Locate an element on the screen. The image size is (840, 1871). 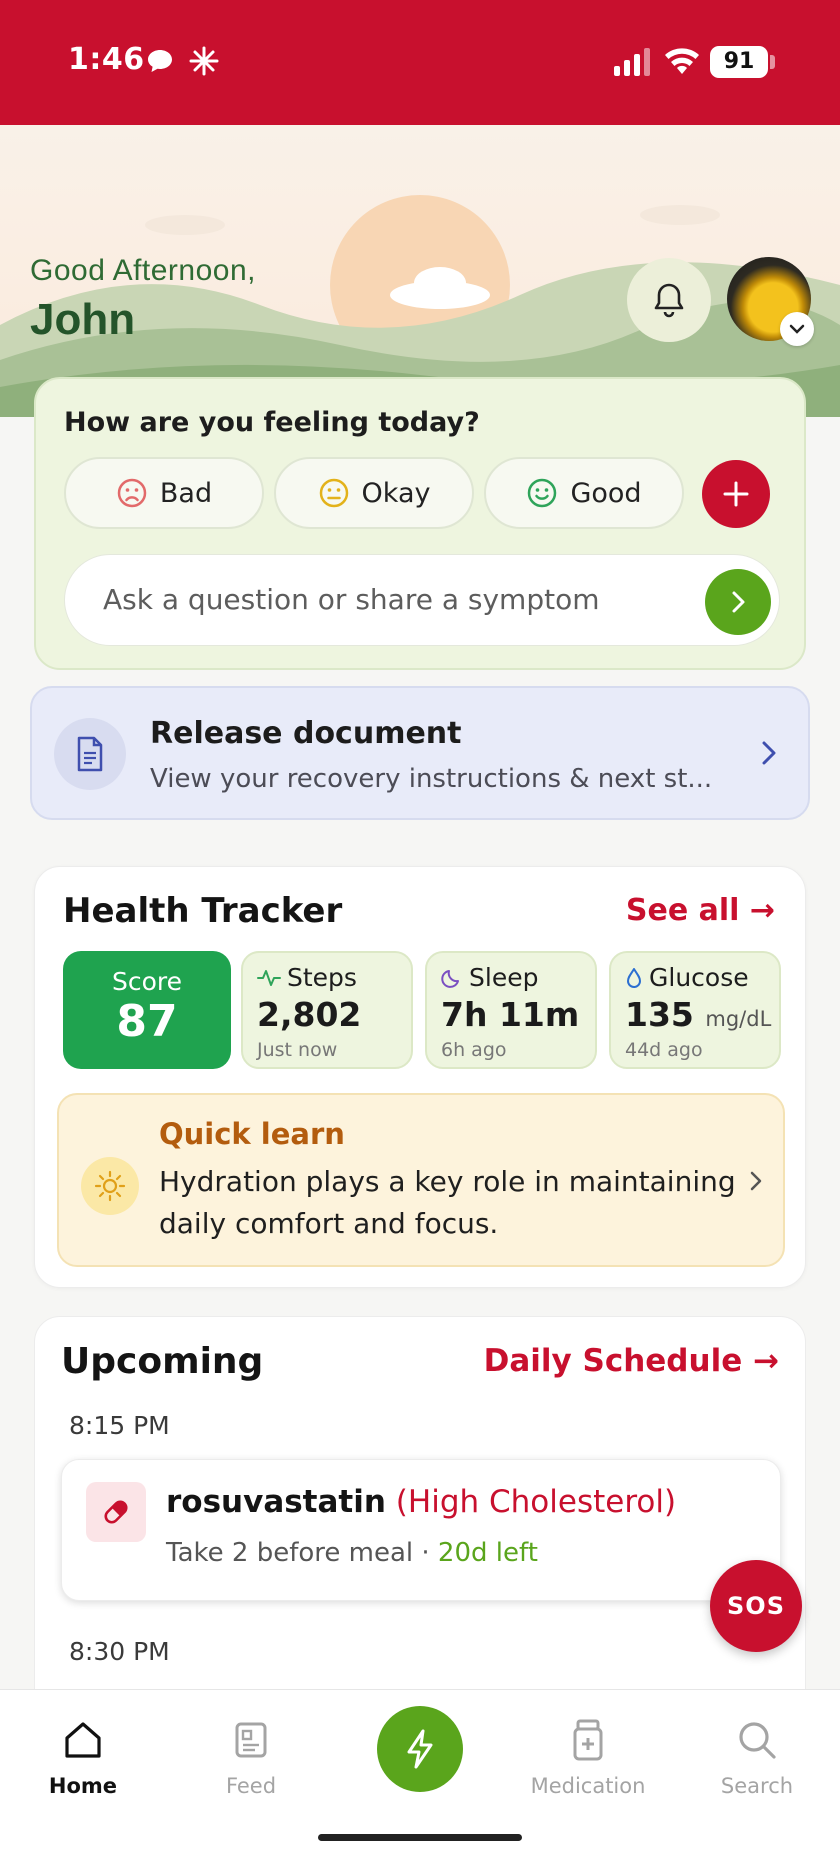
medication-instructions: Take 2 before meal · is located at coordinates (302, 1553).